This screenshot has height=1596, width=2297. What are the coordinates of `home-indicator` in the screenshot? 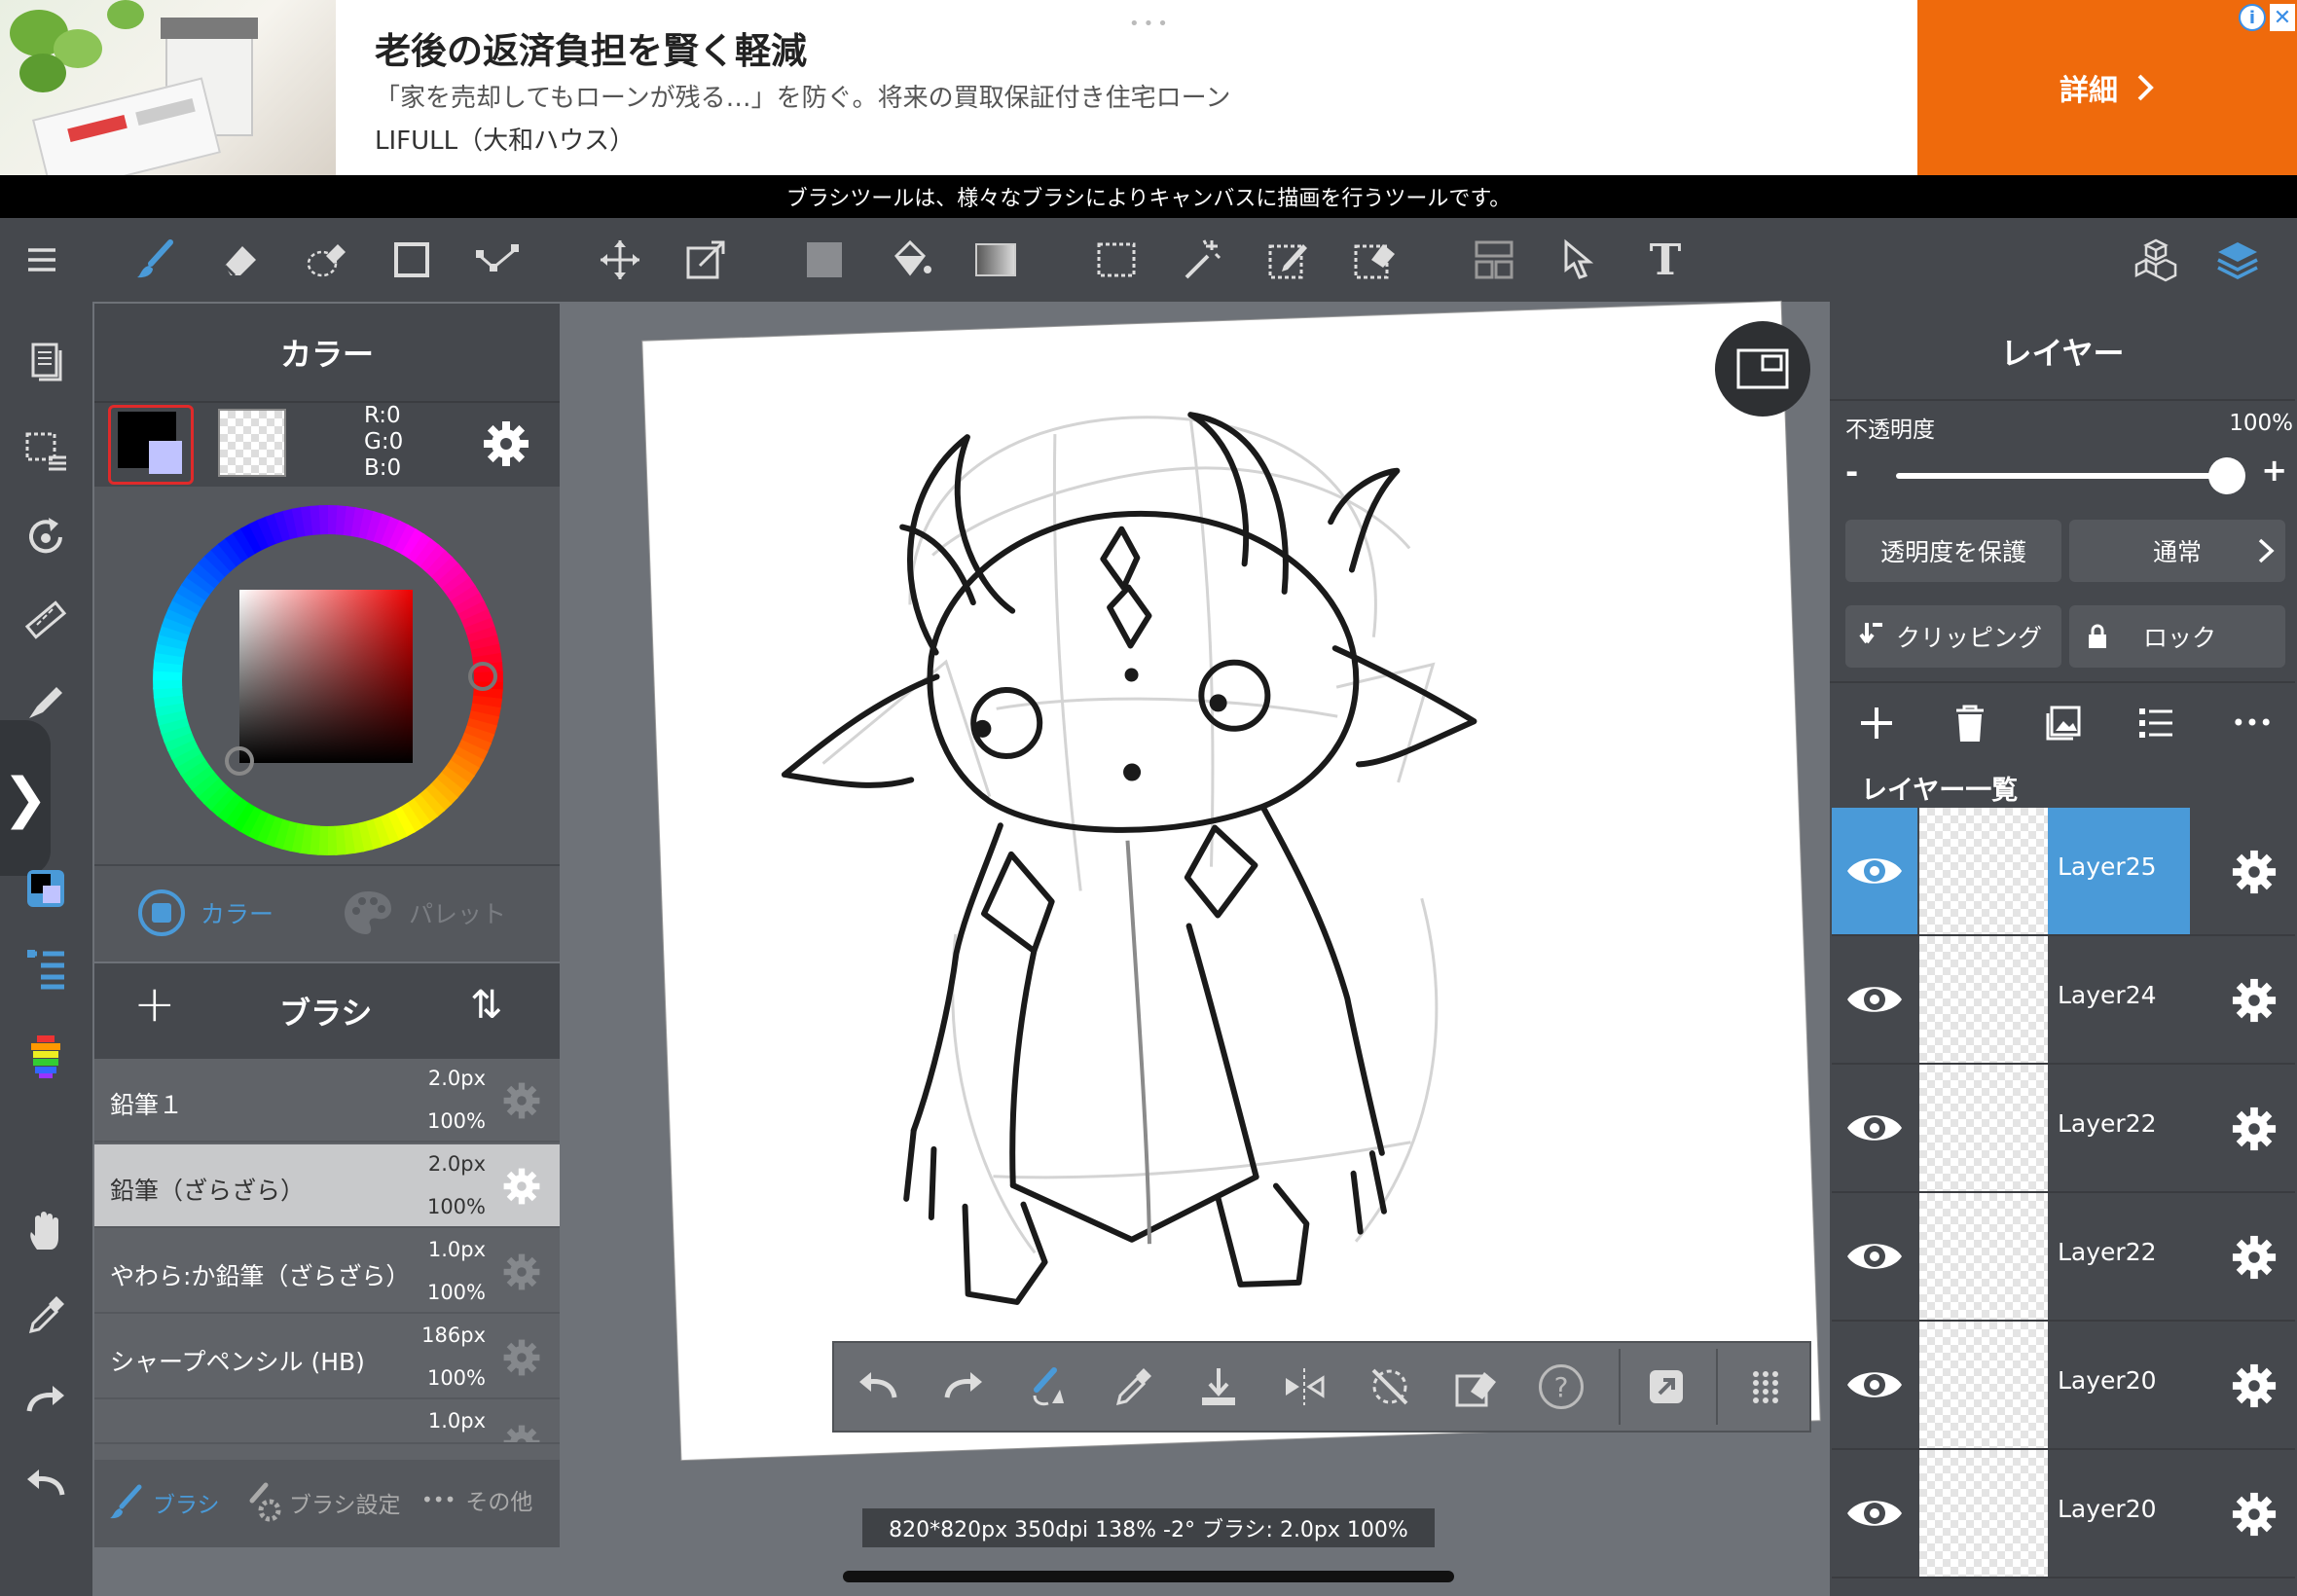 It's located at (1148, 1576).